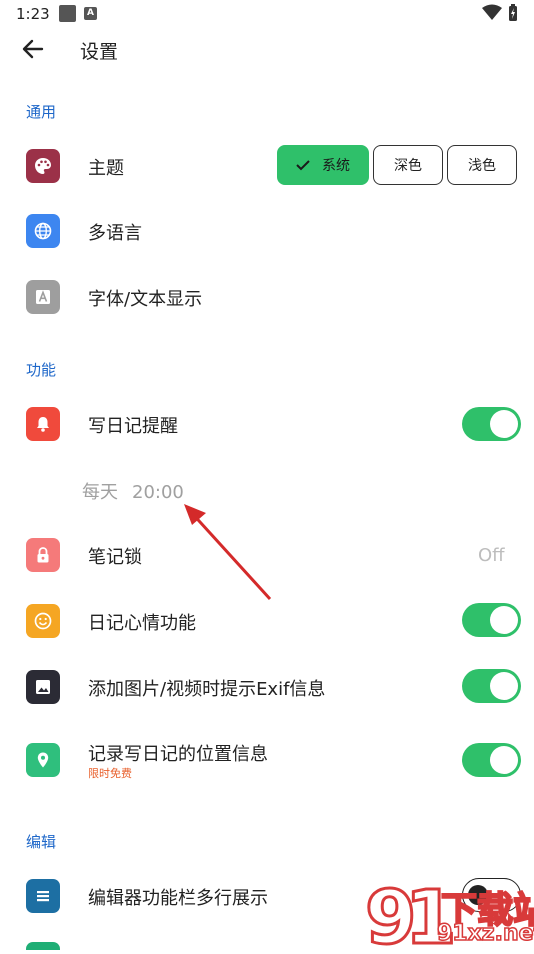 This screenshot has width=534, height=954. What do you see at coordinates (43, 555) in the screenshot?
I see `lock-icon` at bounding box center [43, 555].